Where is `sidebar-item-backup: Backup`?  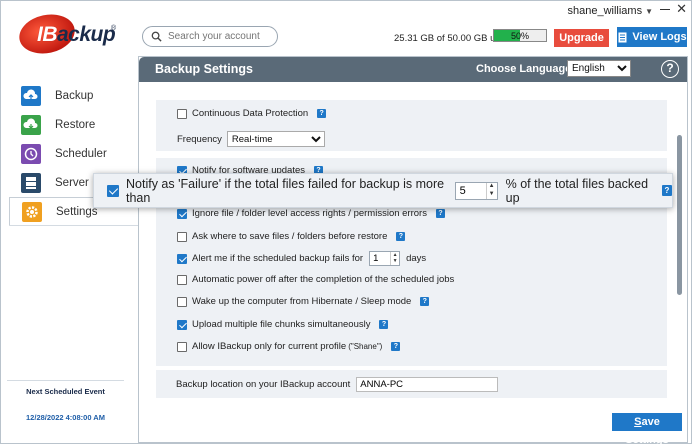 sidebar-item-backup: Backup is located at coordinates (74, 95).